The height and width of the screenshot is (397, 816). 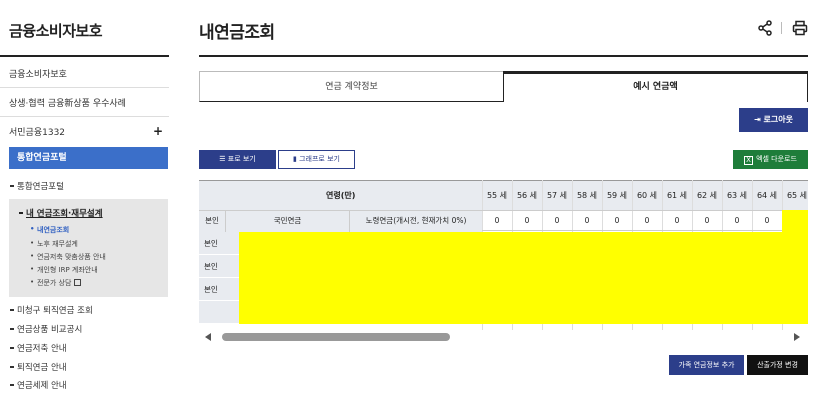 I want to click on age-col: 60 세, so click(x=647, y=195).